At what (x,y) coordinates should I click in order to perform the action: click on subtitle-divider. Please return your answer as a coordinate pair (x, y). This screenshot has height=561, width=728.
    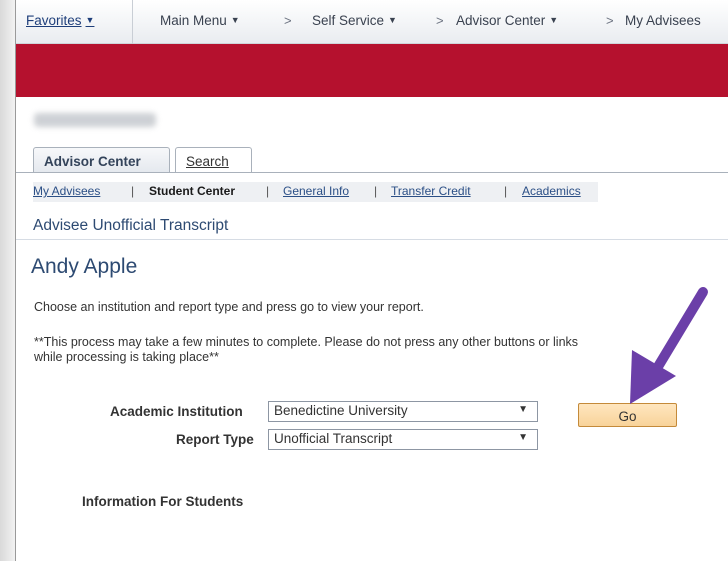
    Looking at the image, I should click on (372, 239).